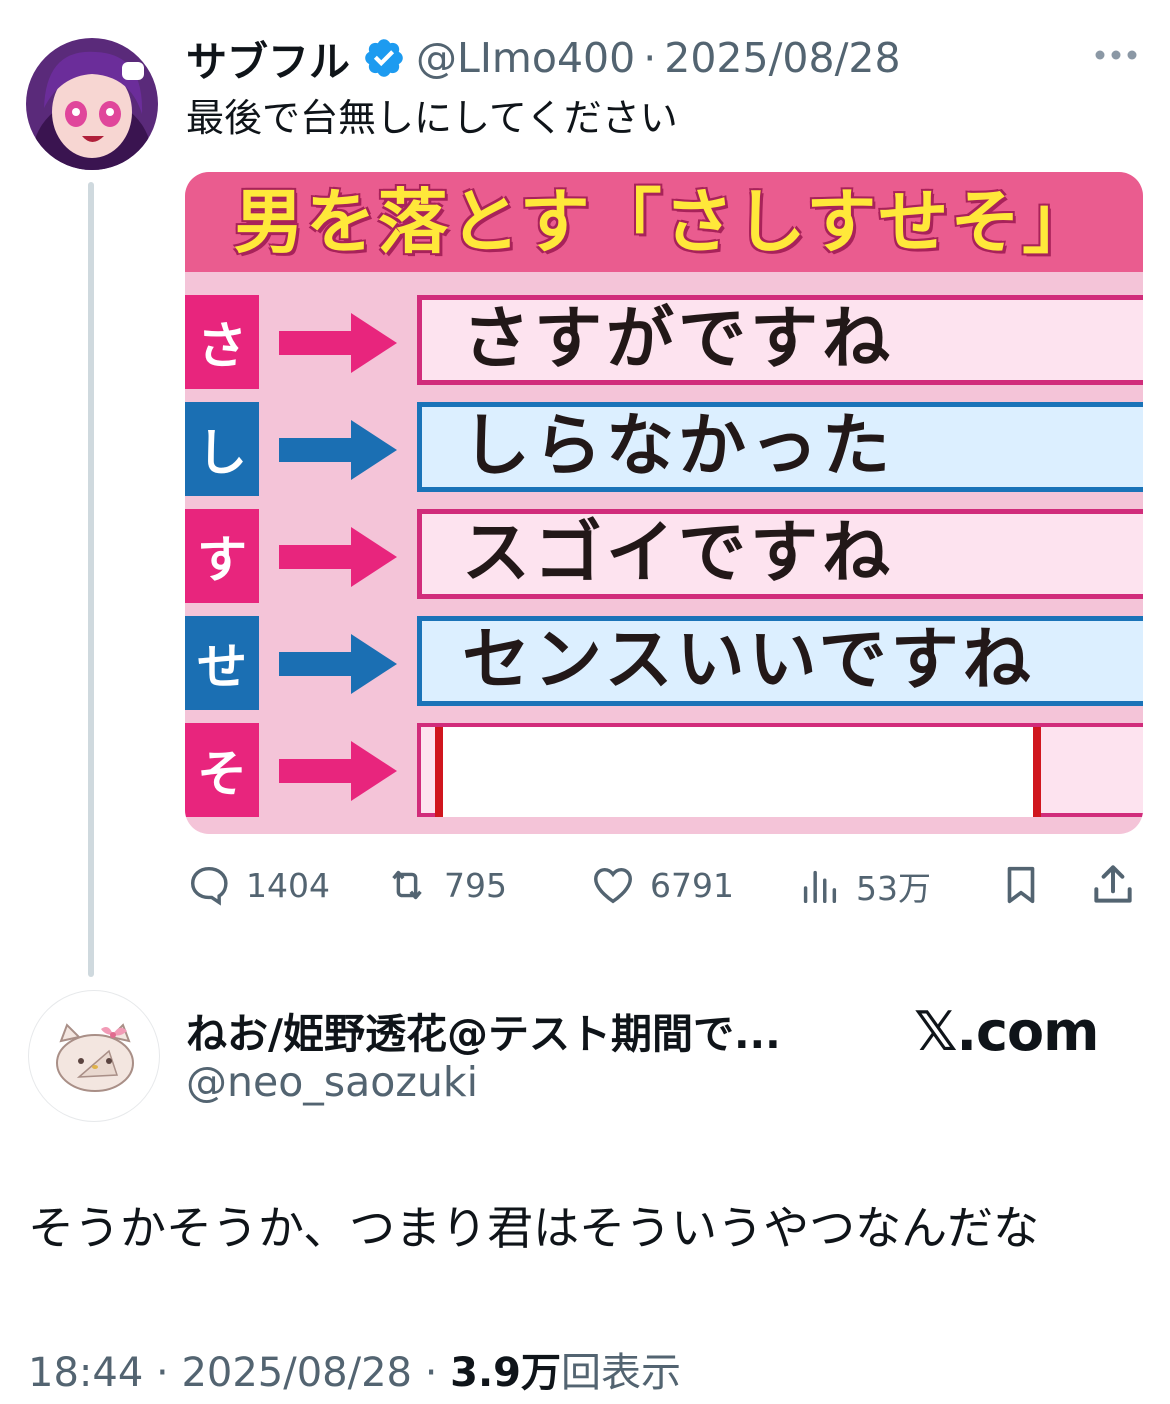 This screenshot has height=1404, width=1170. What do you see at coordinates (534, 1228) in the screenshot?
I see `reply-text: そうかそうか、つまり君はそういうやつなんだな` at bounding box center [534, 1228].